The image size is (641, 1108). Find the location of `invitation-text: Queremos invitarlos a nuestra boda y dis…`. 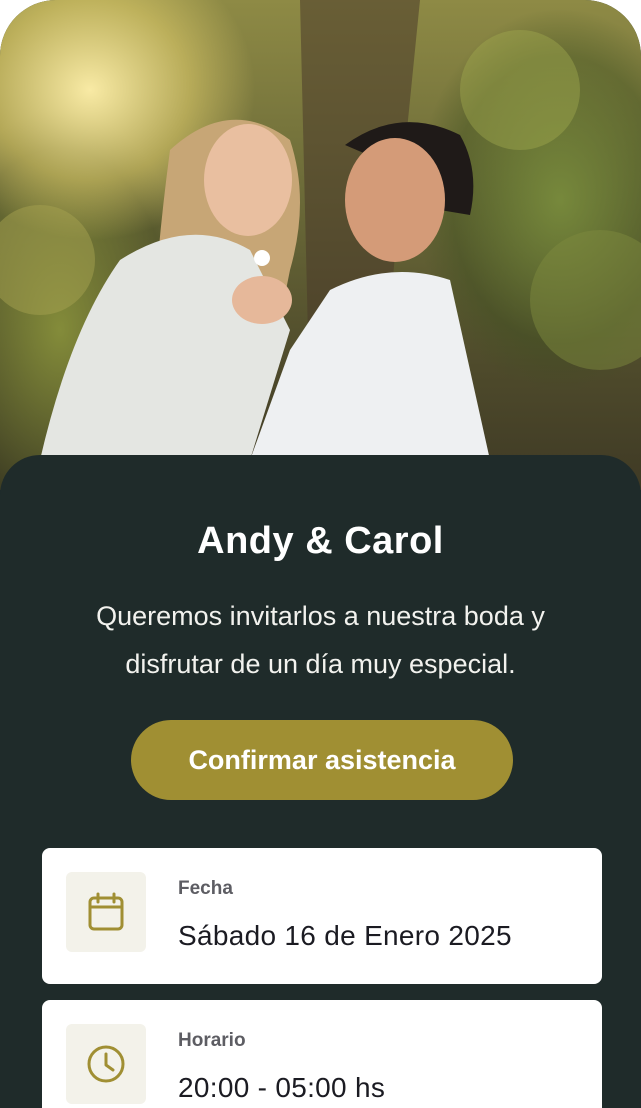

invitation-text: Queremos invitarlos a nuestra boda y dis… is located at coordinates (320, 640).